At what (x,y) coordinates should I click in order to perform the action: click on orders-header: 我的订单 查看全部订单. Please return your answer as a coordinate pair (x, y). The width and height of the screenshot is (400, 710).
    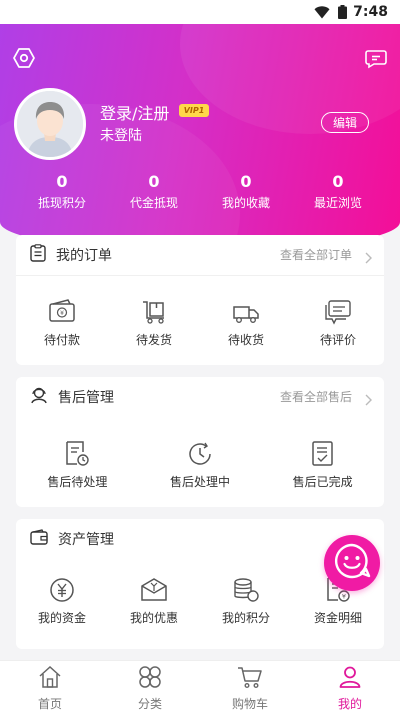
    Looking at the image, I should click on (200, 255).